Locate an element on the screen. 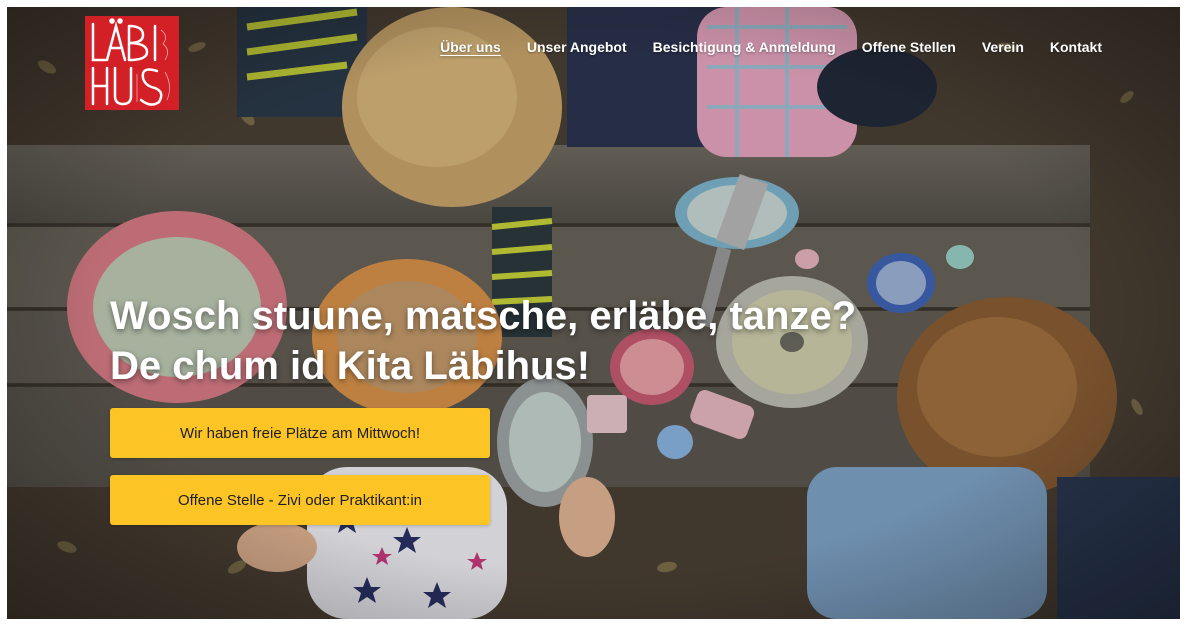 The height and width of the screenshot is (626, 1187). nav-item-offene-stellen: Offene Stellen is located at coordinates (909, 47).